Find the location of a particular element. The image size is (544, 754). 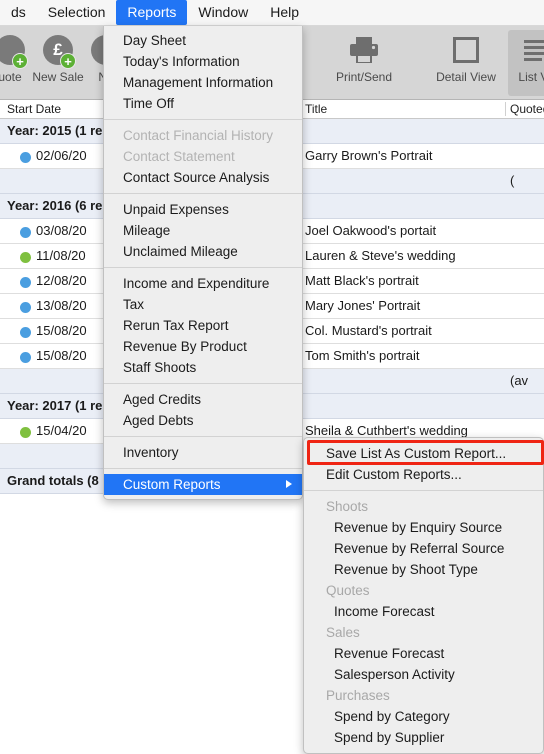

cell-quoted-total: (av is located at coordinates (519, 380).